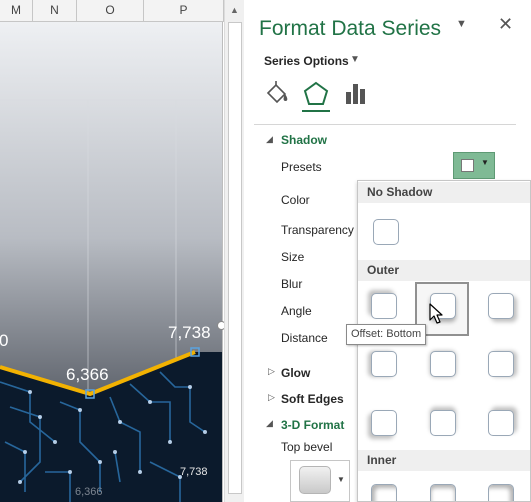 Image resolution: width=531 pixels, height=502 pixels. I want to click on vertical-scrollbar: ▲, so click(234, 251).